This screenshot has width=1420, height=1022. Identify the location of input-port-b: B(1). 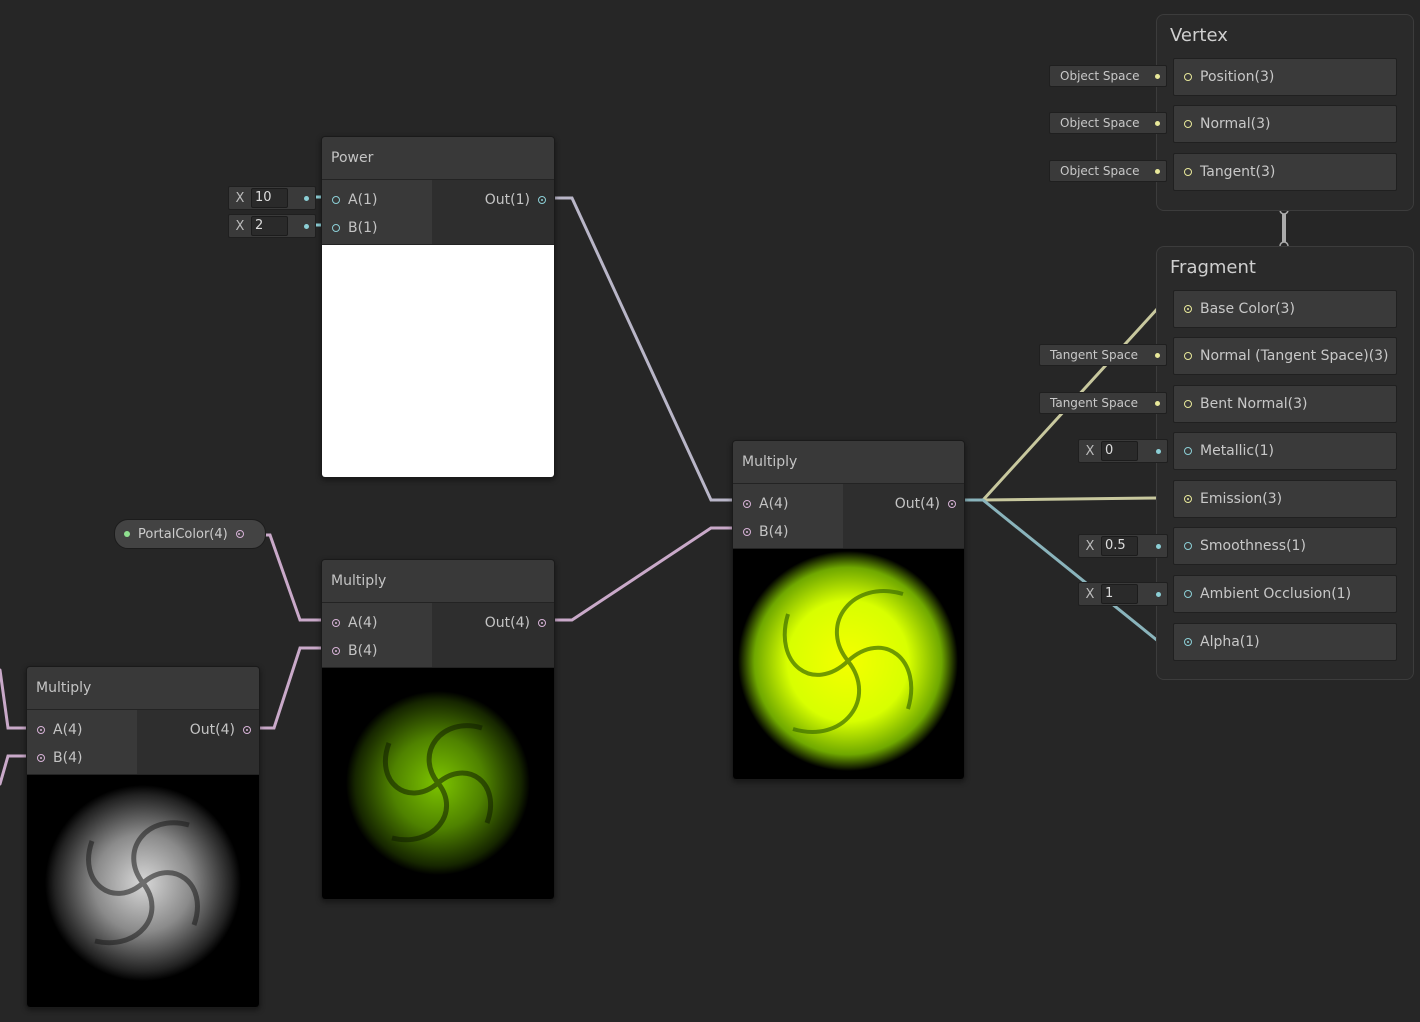
(377, 228).